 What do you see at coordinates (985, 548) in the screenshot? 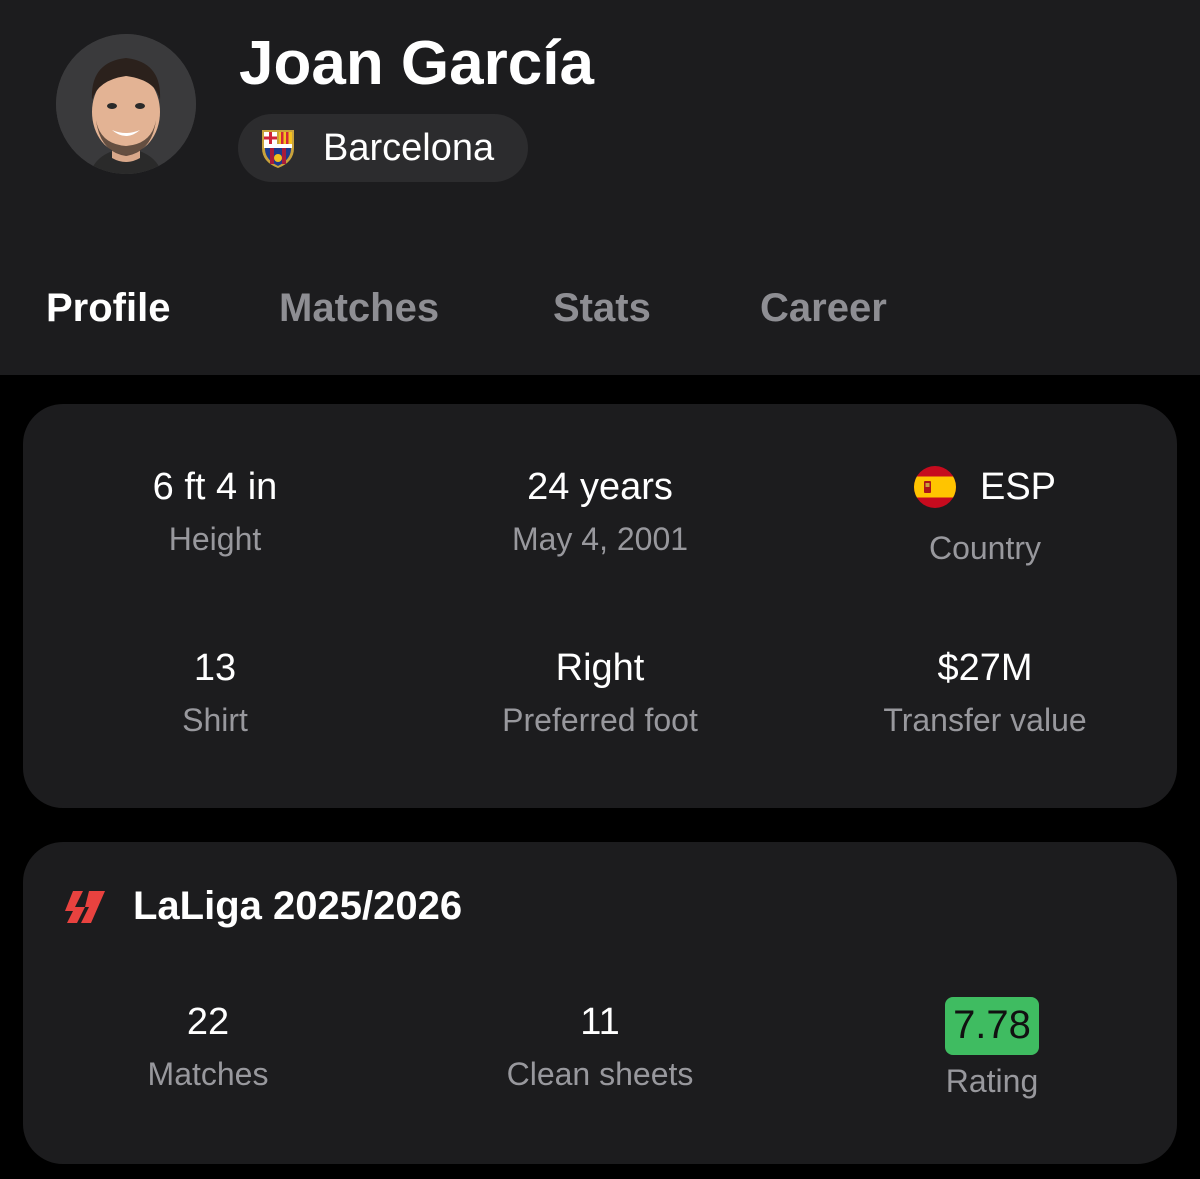
I see `country-label: Country` at bounding box center [985, 548].